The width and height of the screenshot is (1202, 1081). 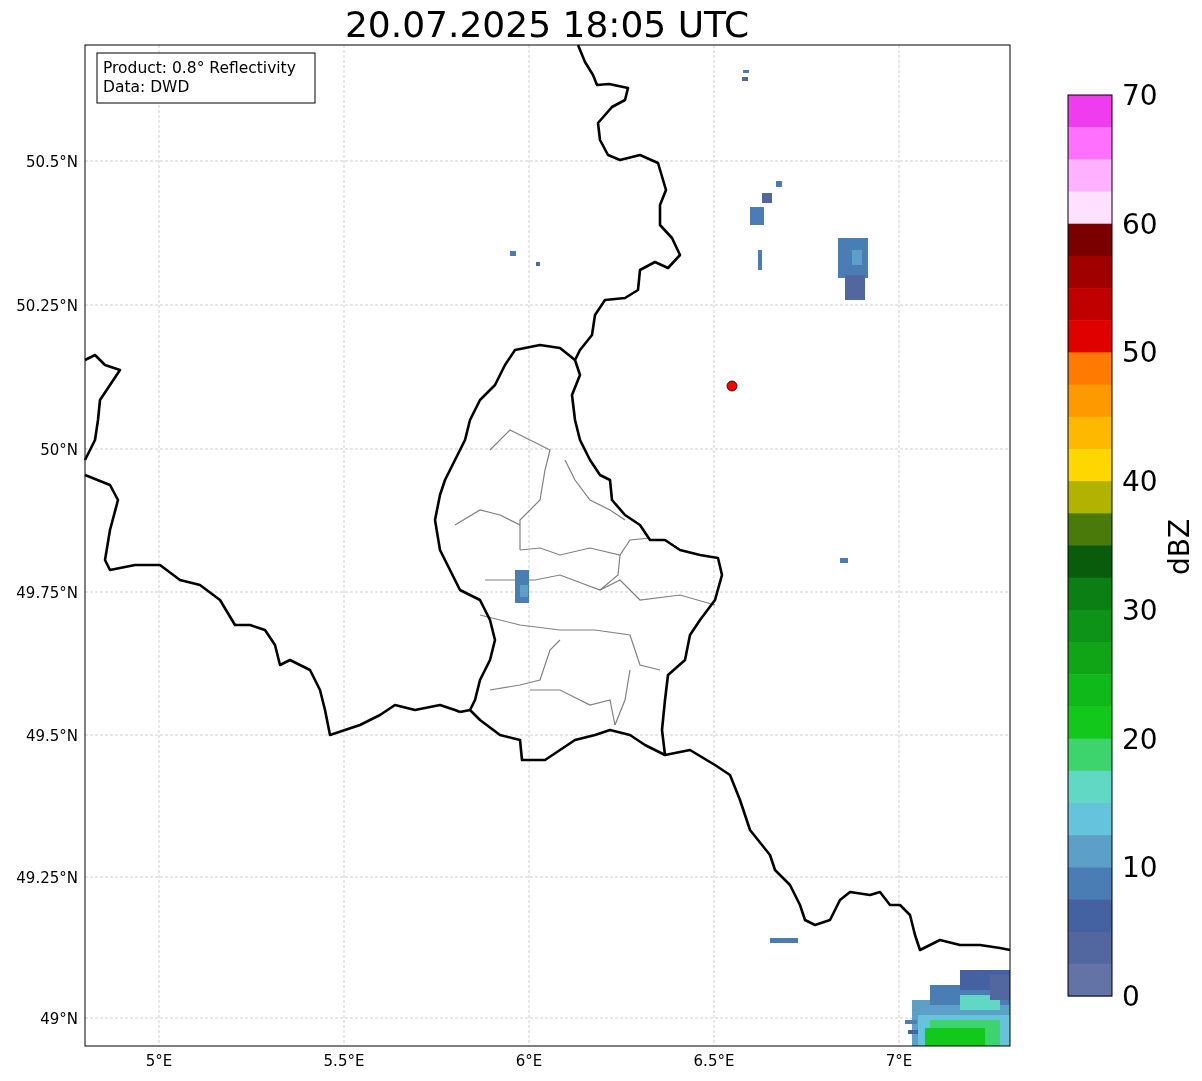 What do you see at coordinates (529, 1061) in the screenshot?
I see `longitude-label: 6°E` at bounding box center [529, 1061].